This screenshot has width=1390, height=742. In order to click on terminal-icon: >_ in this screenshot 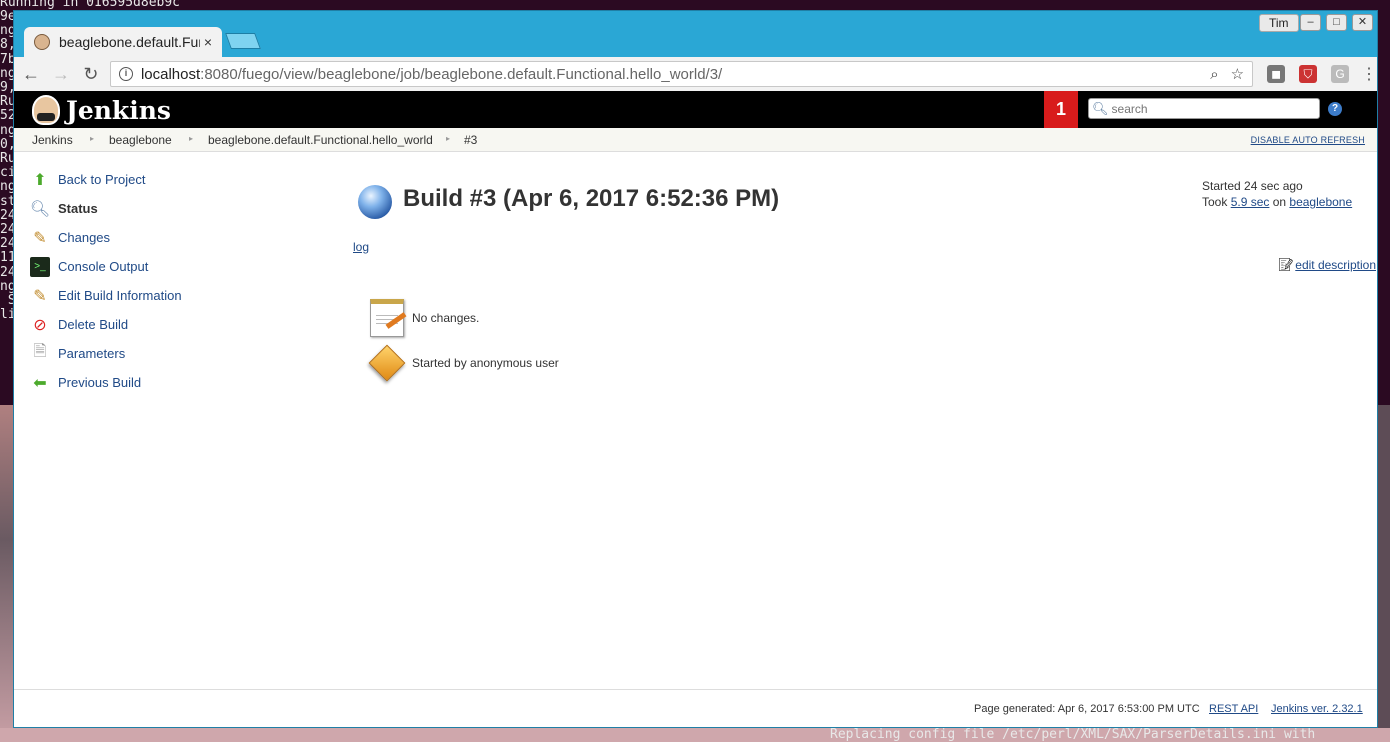, I will do `click(40, 266)`.